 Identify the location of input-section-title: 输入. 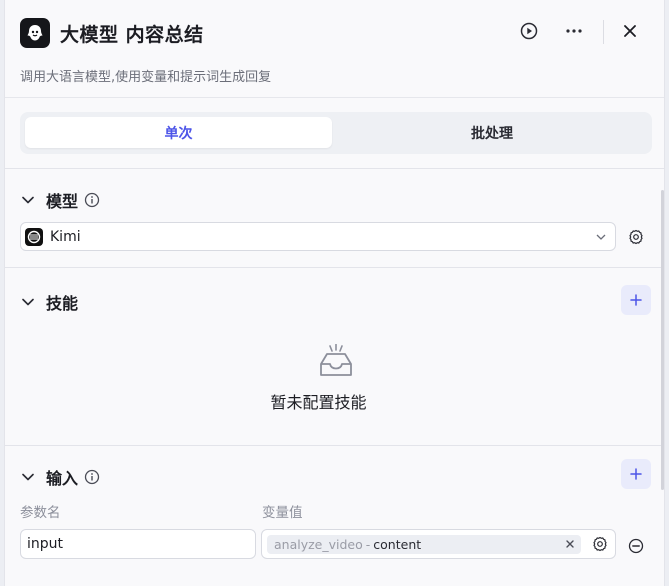
(62, 478).